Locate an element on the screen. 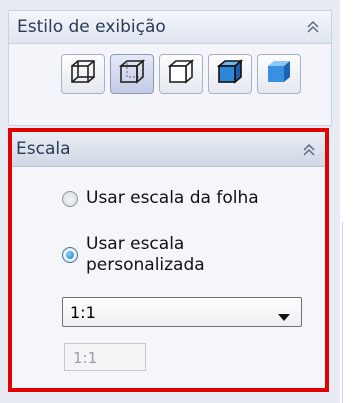  scale-dropdown: 1:1 is located at coordinates (182, 312).